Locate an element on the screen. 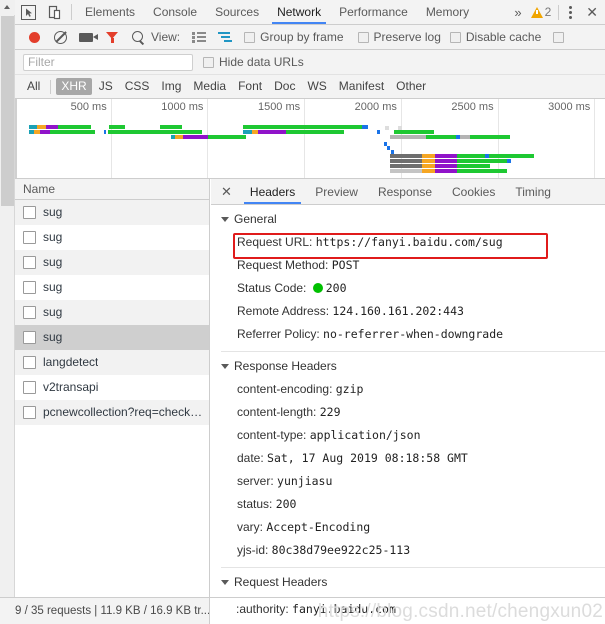 The width and height of the screenshot is (605, 624). record-button is located at coordinates (34, 37).